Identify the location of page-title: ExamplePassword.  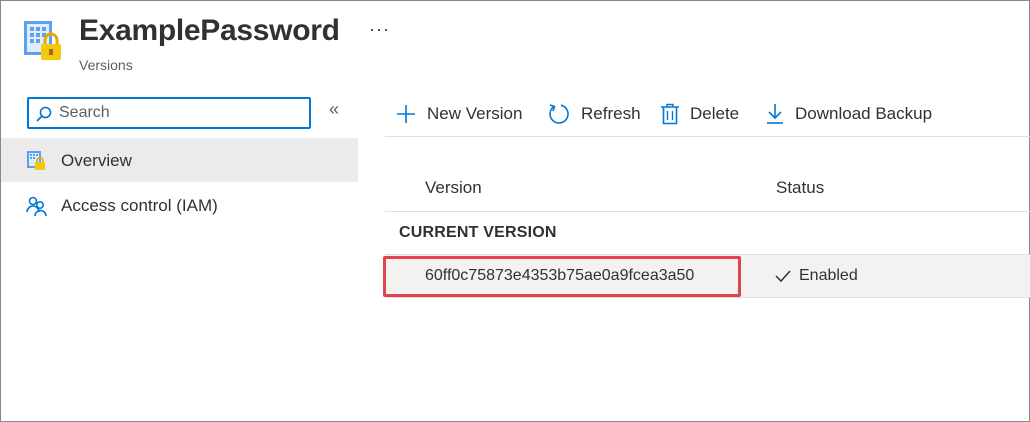
(209, 30).